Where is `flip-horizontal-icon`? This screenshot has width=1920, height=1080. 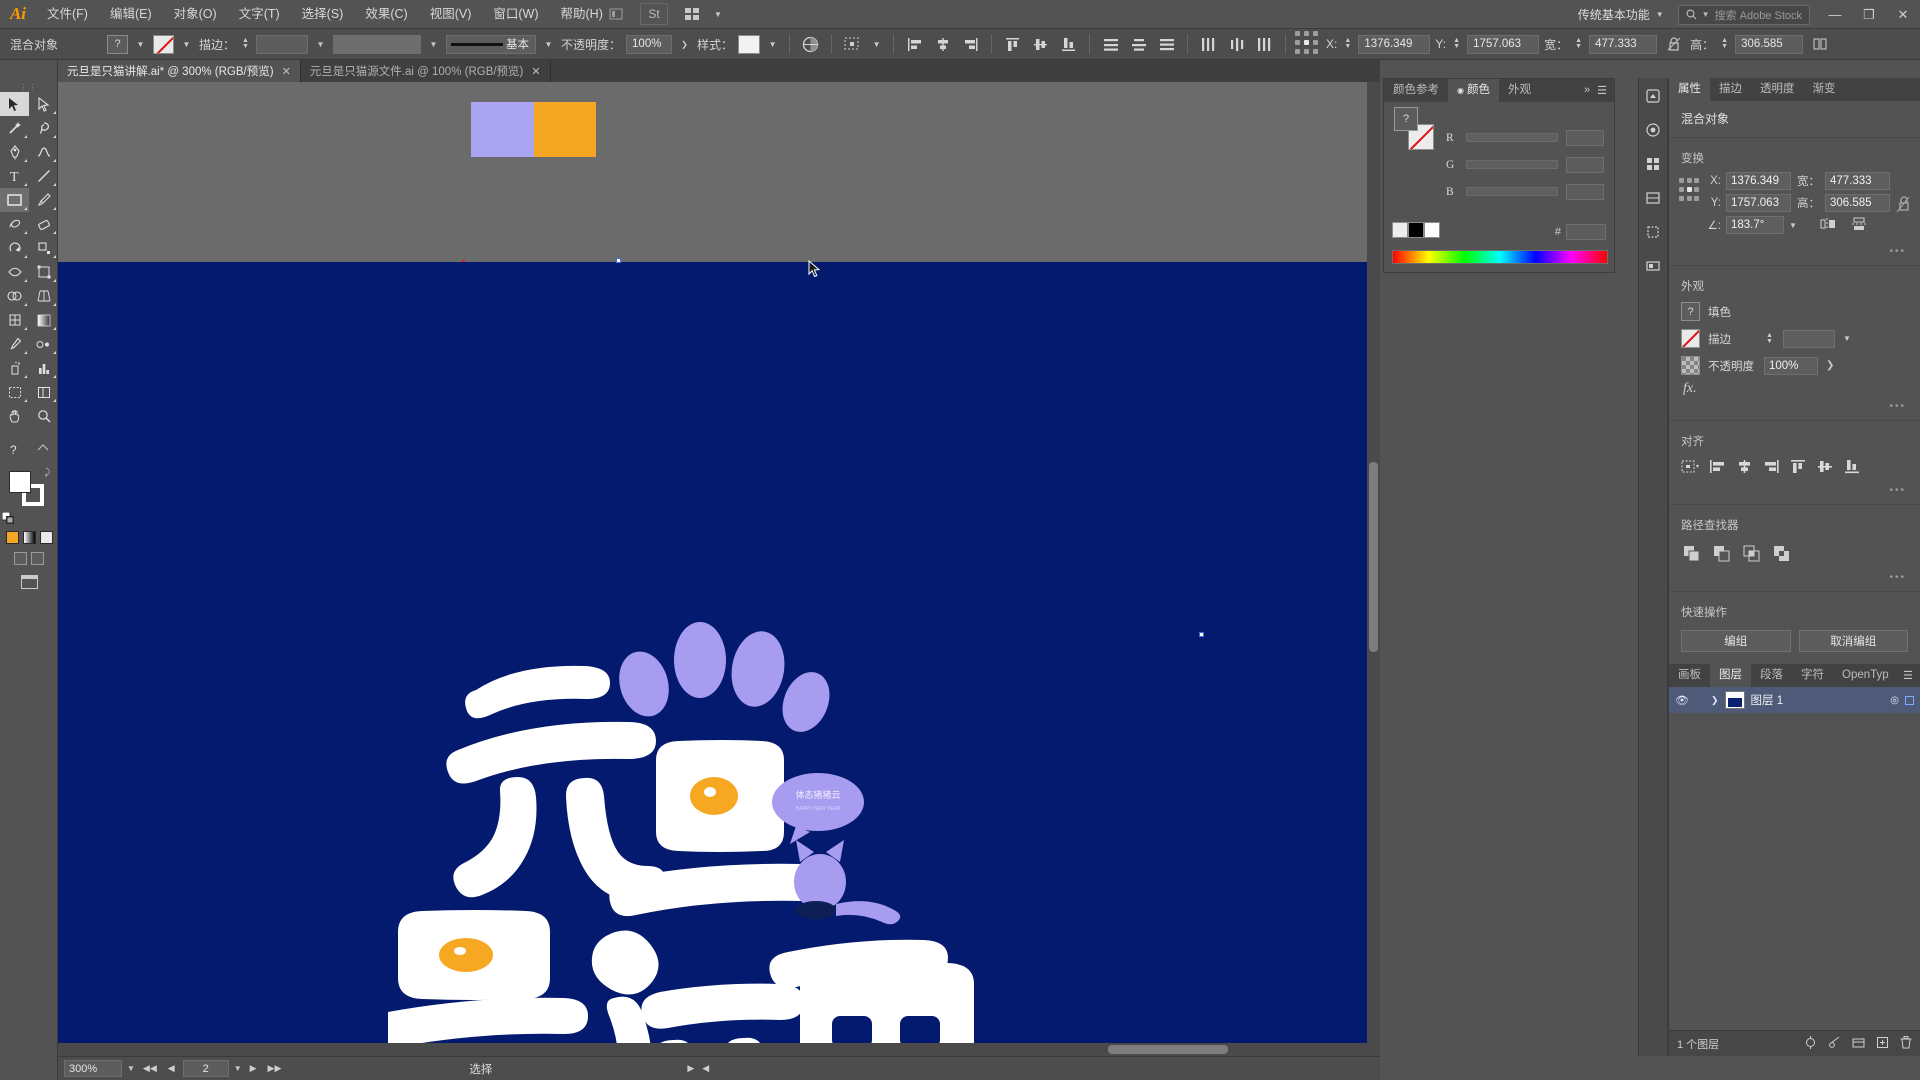 flip-horizontal-icon is located at coordinates (1828, 225).